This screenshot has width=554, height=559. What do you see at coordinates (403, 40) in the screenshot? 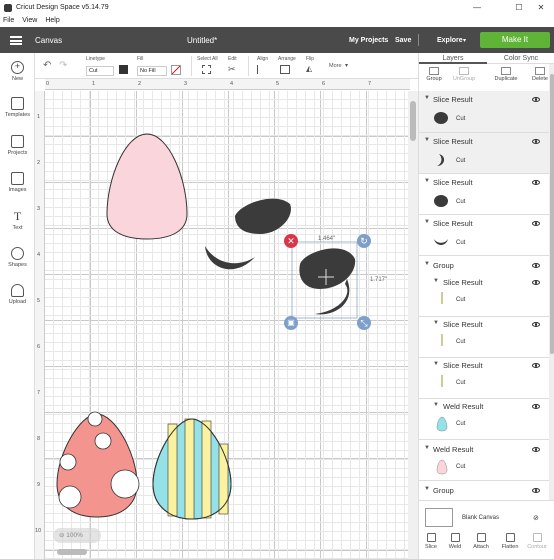
I see `save-button: Save` at bounding box center [403, 40].